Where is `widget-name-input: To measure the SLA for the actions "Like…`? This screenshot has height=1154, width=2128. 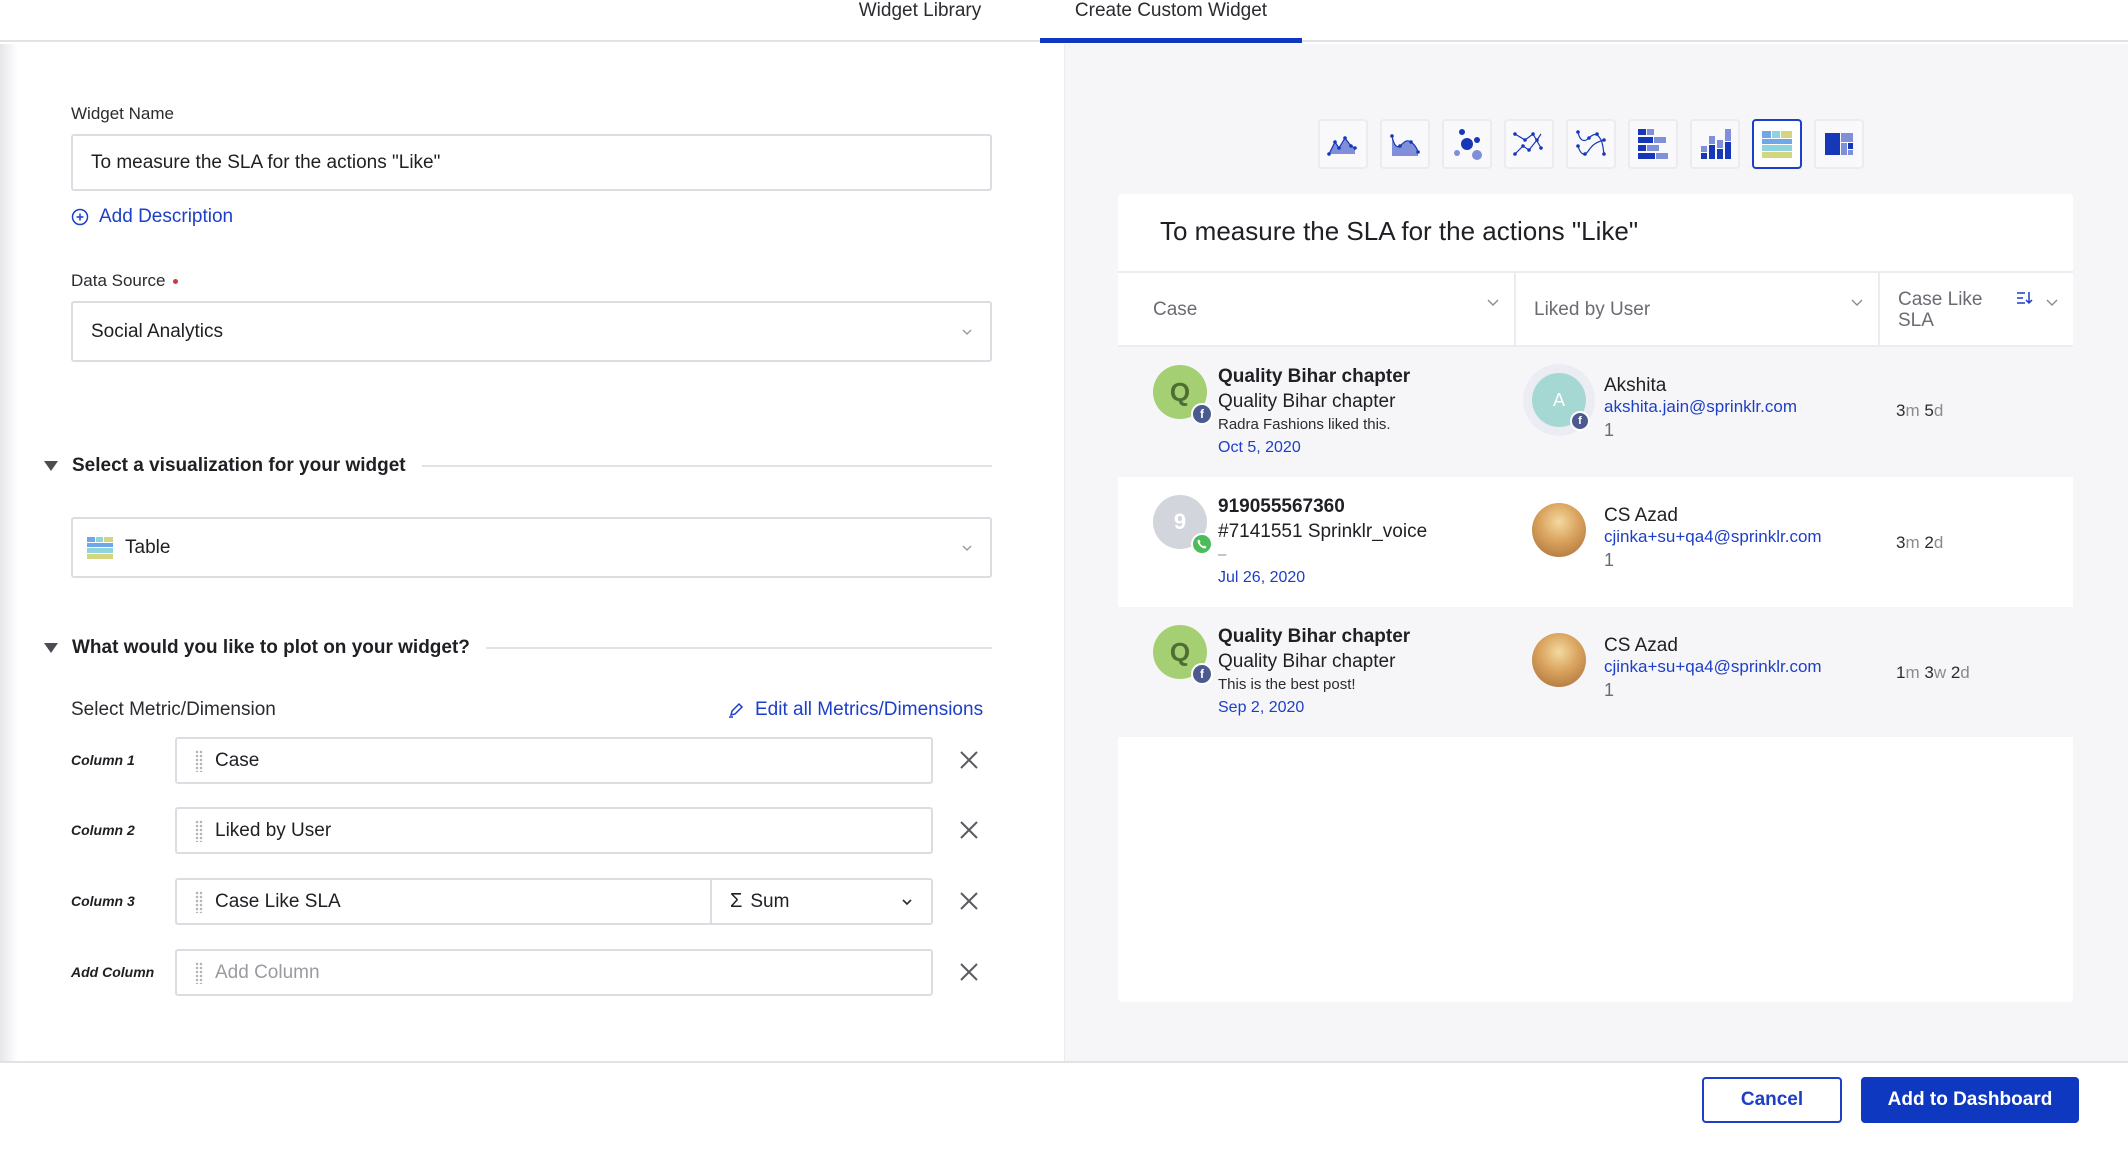 widget-name-input: To measure the SLA for the actions "Like… is located at coordinates (531, 162).